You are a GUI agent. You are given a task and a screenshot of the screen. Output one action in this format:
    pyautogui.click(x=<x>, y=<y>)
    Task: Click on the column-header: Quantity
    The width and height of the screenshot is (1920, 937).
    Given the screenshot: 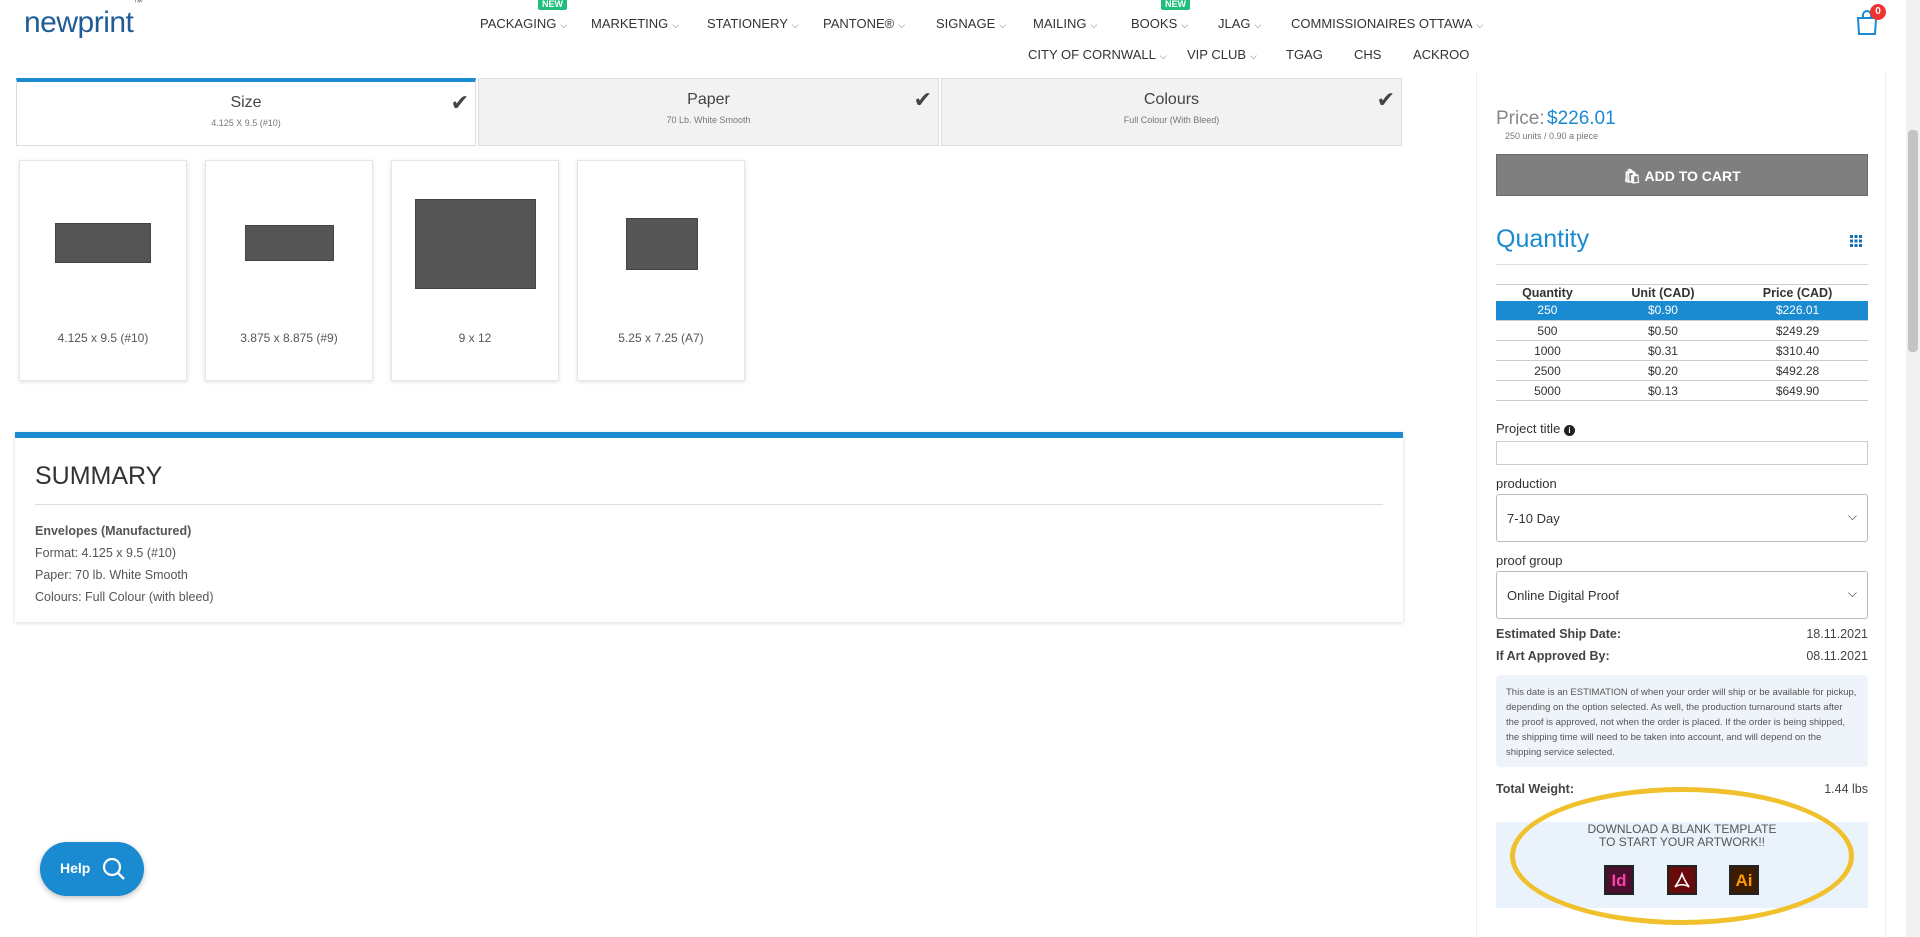 What is the action you would take?
    pyautogui.click(x=1547, y=292)
    